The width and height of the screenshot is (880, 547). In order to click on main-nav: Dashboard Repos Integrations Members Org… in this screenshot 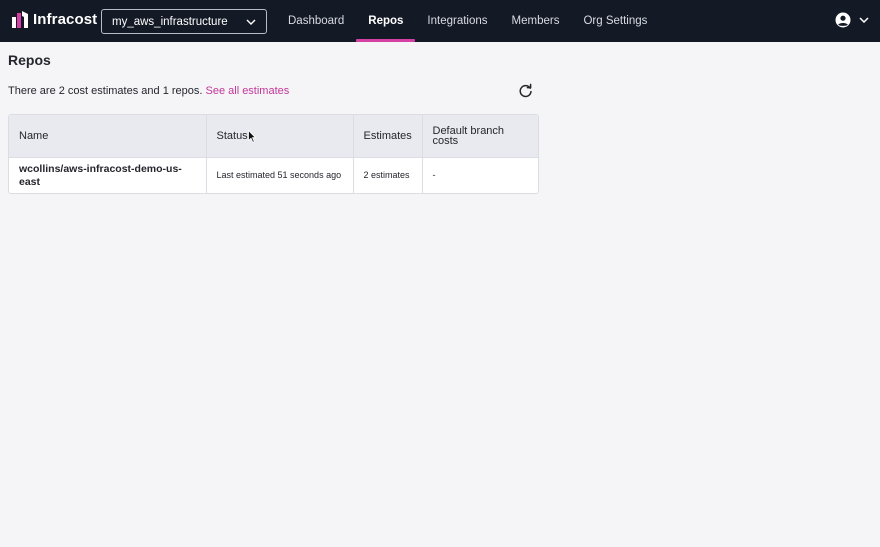, I will do `click(467, 21)`.